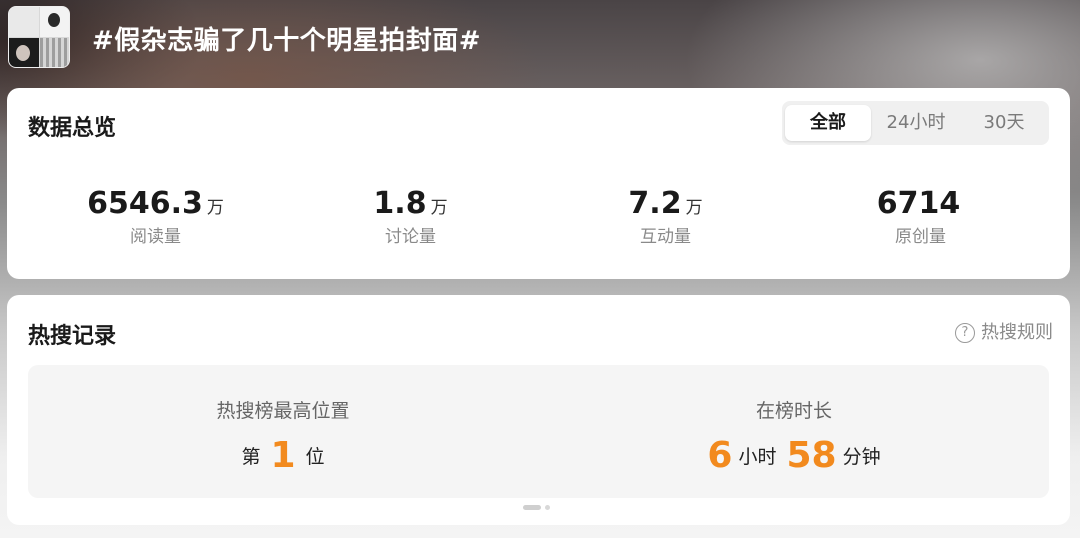 The width and height of the screenshot is (1080, 538). I want to click on topic-header: #假杂志骗了几十个明星拍封面#, so click(458, 37).